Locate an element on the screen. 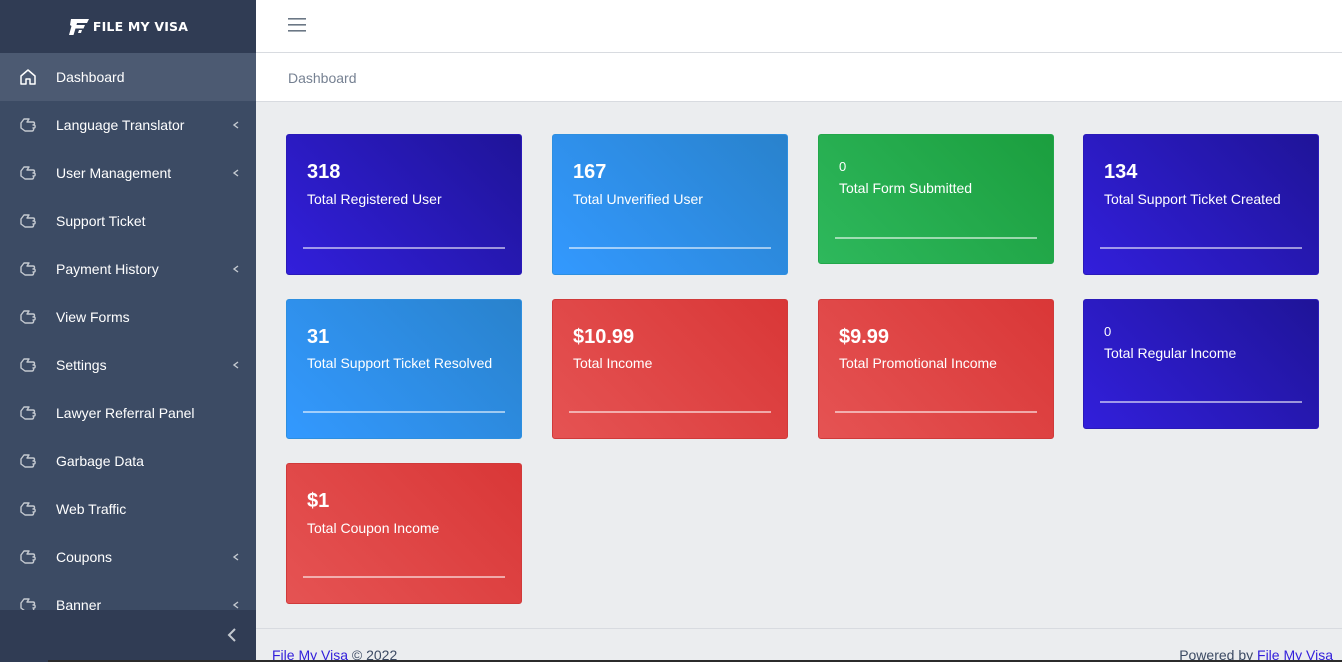 The height and width of the screenshot is (662, 1342). stat-value: 134 is located at coordinates (1121, 172).